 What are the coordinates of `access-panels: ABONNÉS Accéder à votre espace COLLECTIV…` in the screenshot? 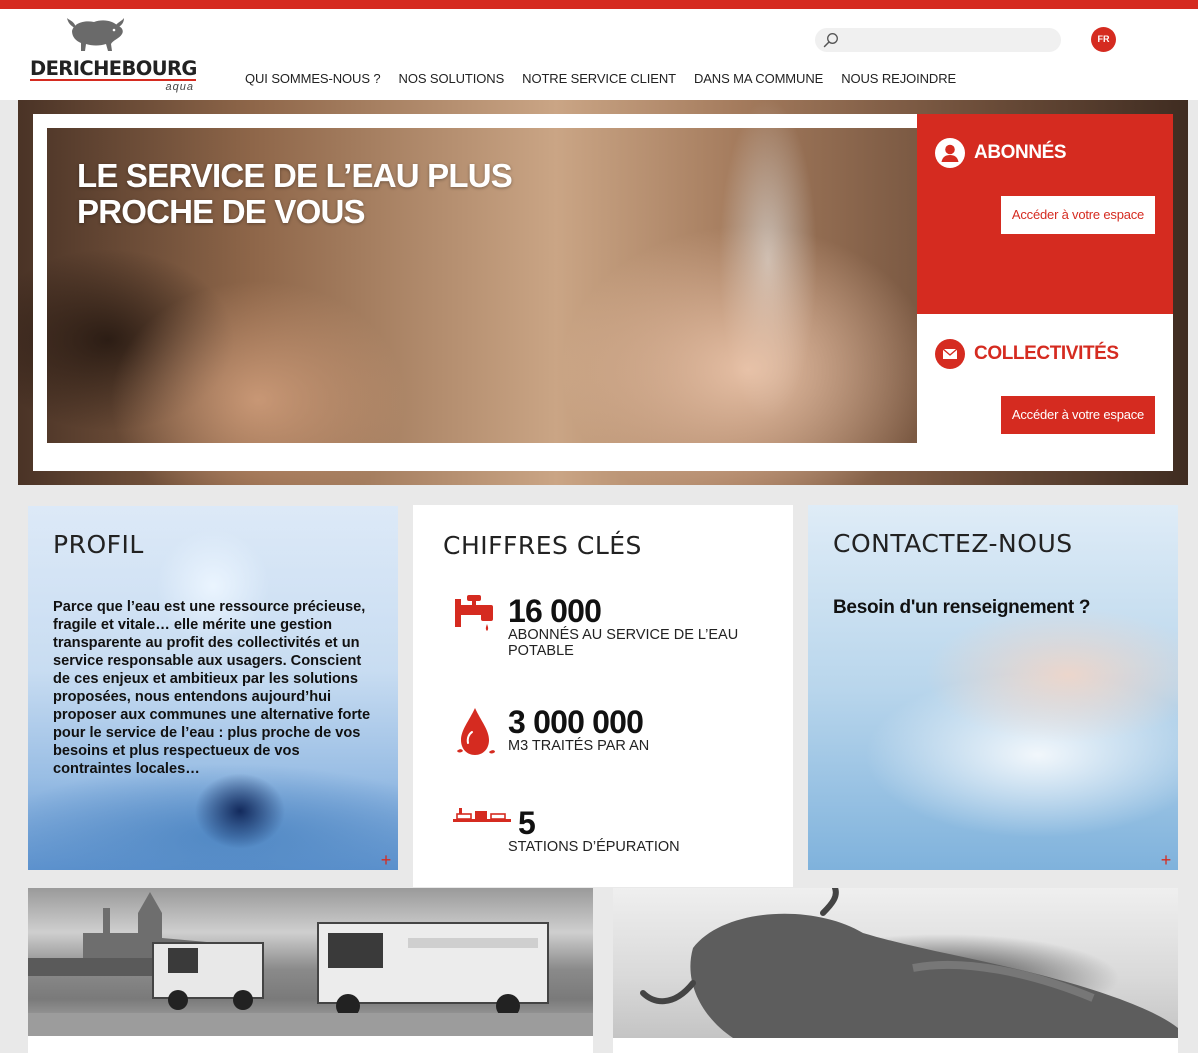 It's located at (1045, 285).